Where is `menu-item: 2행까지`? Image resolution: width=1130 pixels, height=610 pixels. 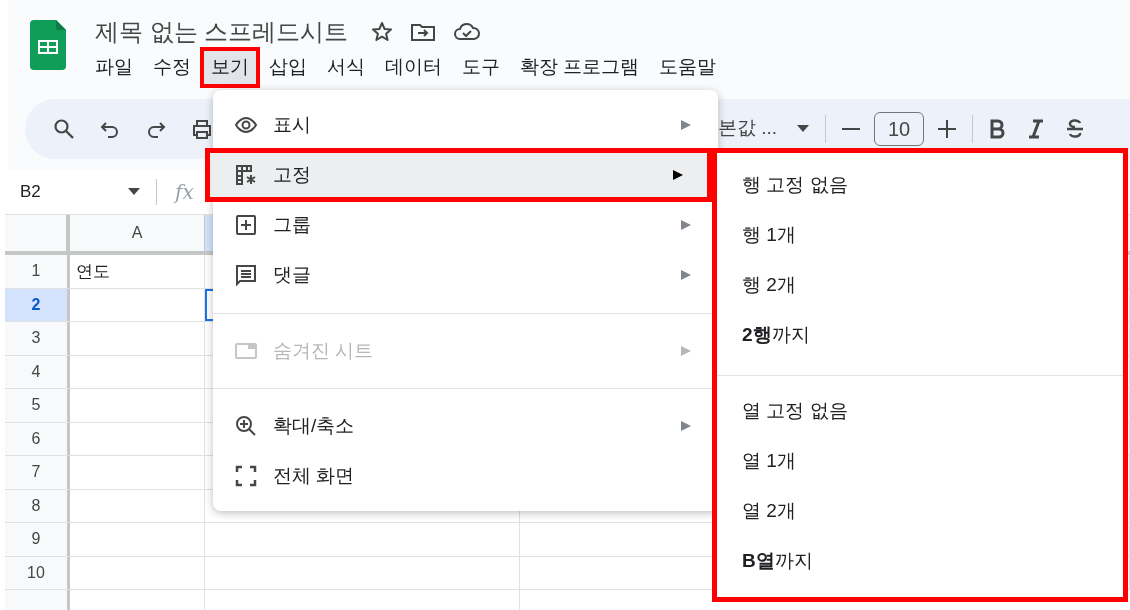 menu-item: 2행까지 is located at coordinates (920, 335).